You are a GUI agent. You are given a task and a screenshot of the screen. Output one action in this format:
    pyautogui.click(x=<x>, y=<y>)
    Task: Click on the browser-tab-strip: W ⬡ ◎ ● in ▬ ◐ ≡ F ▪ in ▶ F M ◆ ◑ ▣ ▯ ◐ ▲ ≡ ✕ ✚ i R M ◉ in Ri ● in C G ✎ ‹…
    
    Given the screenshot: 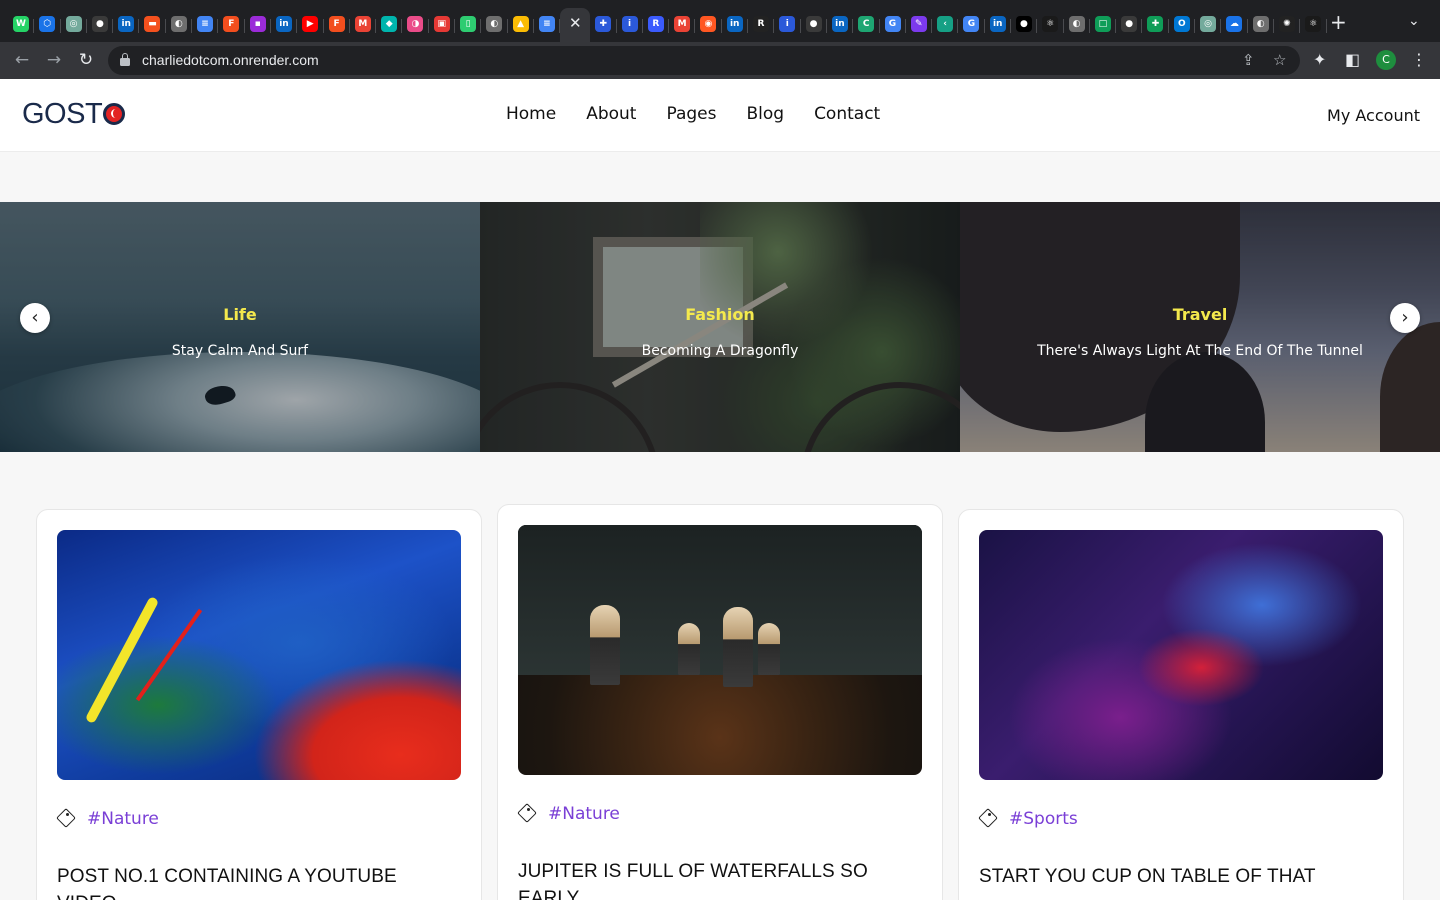 What is the action you would take?
    pyautogui.click(x=720, y=21)
    